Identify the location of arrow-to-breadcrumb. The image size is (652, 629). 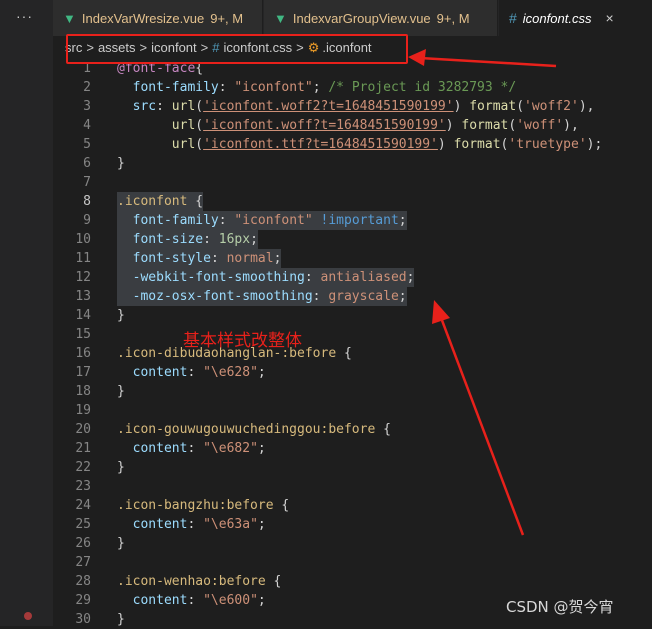
(488, 62).